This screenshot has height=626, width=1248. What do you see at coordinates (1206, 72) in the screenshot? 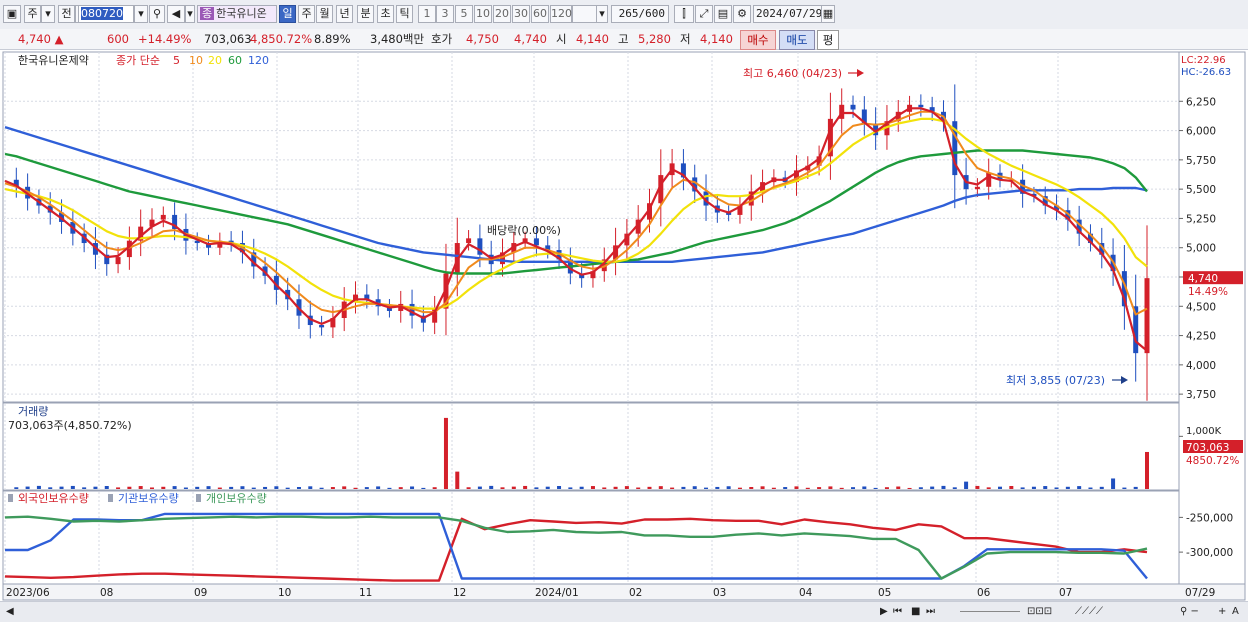
I see `hc-label: HC:-26.63` at bounding box center [1206, 72].